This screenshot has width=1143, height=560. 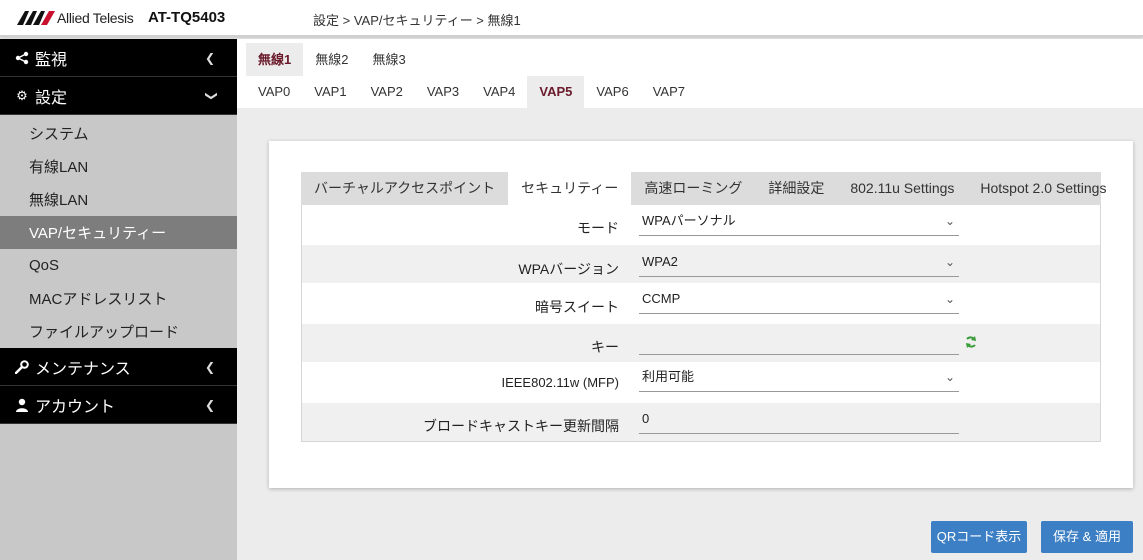 I want to click on allied-telesis-logo: Allied Telesis, so click(x=75, y=18).